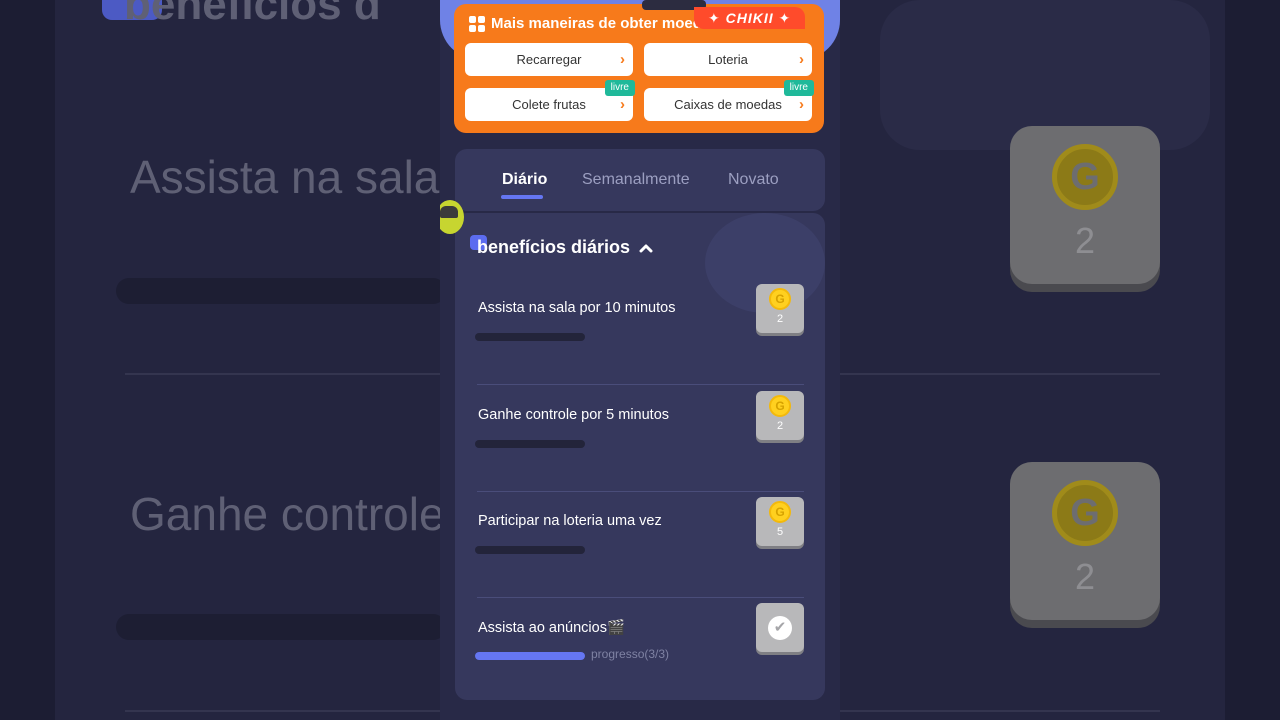 The height and width of the screenshot is (720, 1280). Describe the element at coordinates (1252, 360) in the screenshot. I see `background-right-edge` at that location.